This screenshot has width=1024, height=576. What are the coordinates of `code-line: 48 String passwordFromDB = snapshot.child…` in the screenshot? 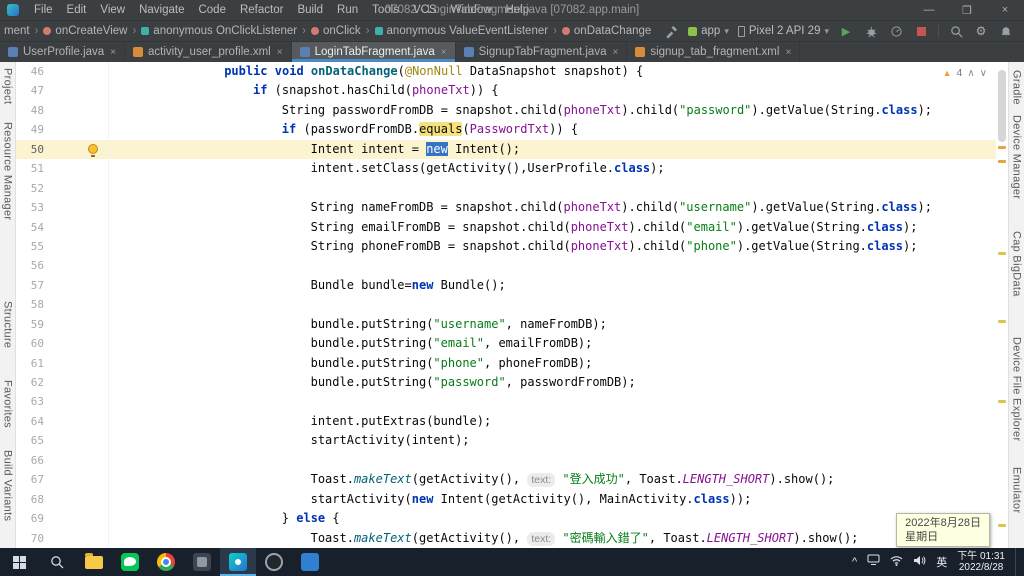 It's located at (506, 110).